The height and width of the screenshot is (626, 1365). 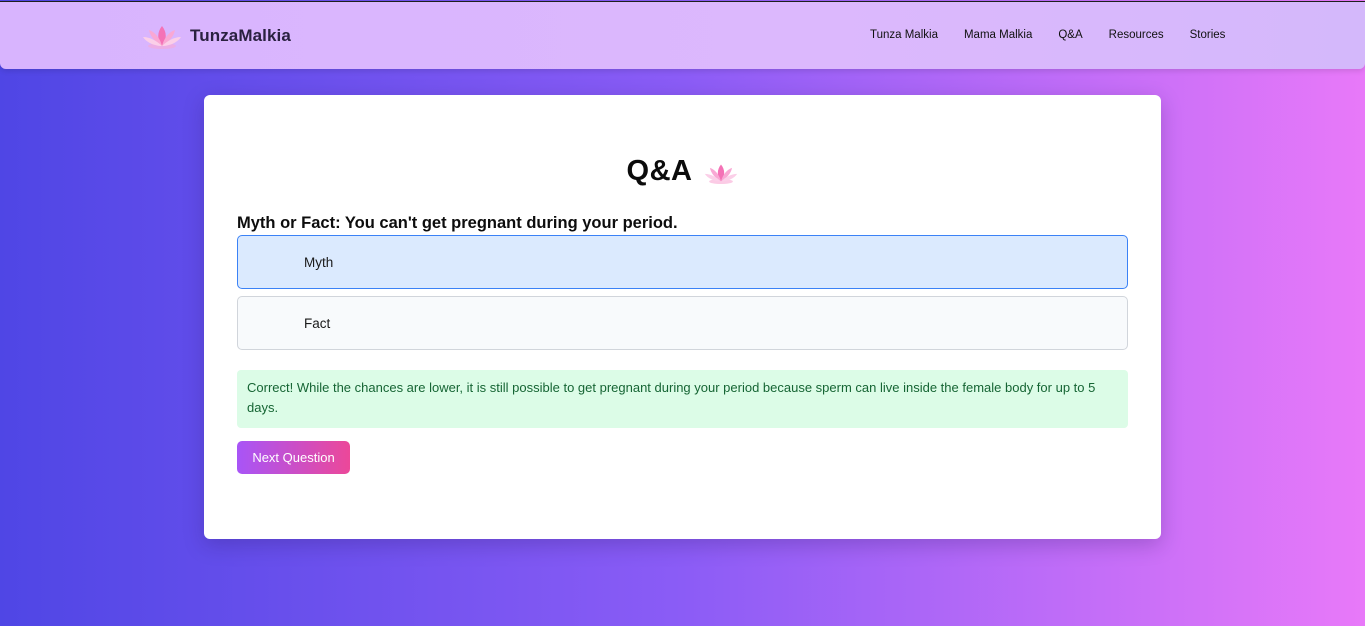 I want to click on answer-option-myth: Myth, so click(x=682, y=262).